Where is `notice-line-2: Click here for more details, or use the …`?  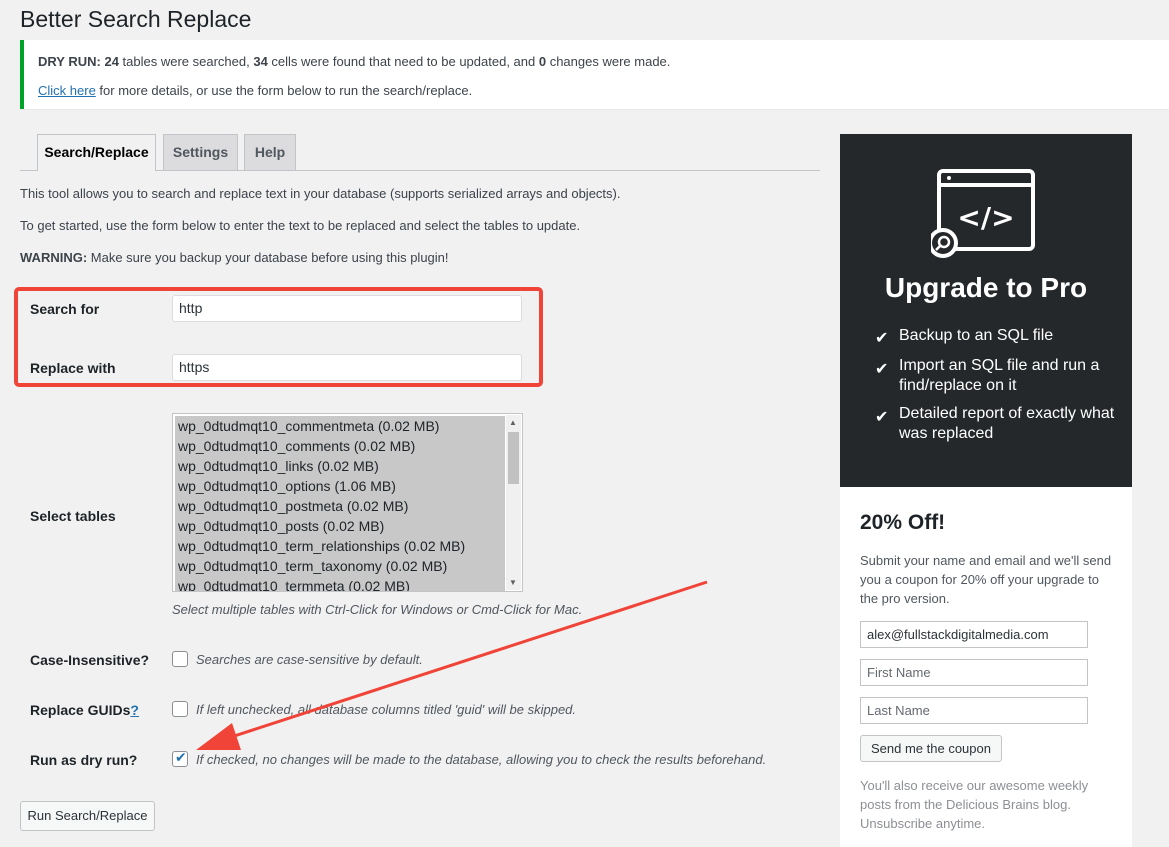 notice-line-2: Click here for more details, or use the … is located at coordinates (255, 90).